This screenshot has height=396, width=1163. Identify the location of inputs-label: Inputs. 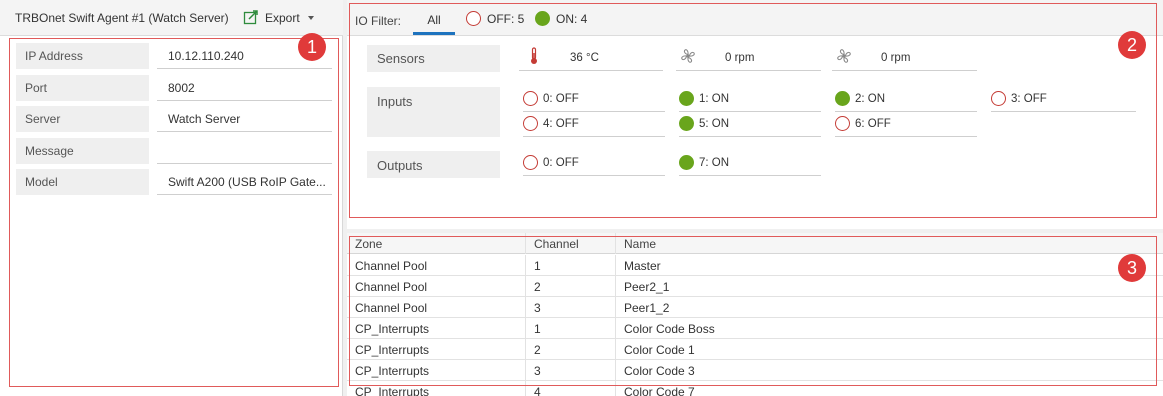
(433, 112).